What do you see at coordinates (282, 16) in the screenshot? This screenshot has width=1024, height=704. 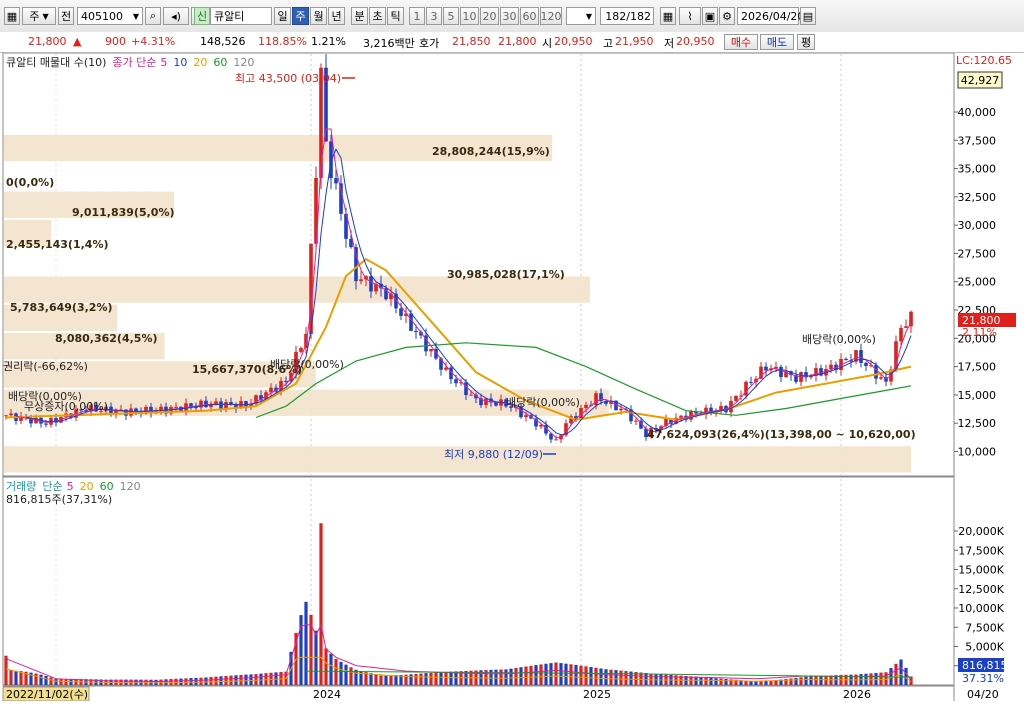 I see `tab-daily: 일` at bounding box center [282, 16].